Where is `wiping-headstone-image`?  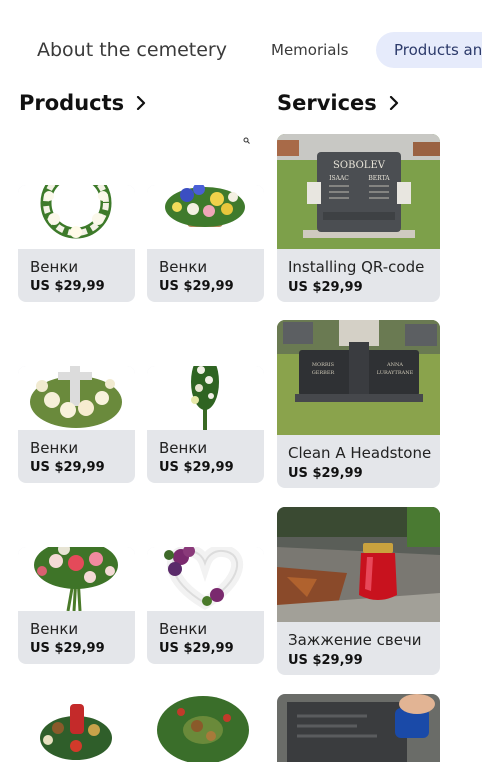 wiping-headstone-image is located at coordinates (358, 728).